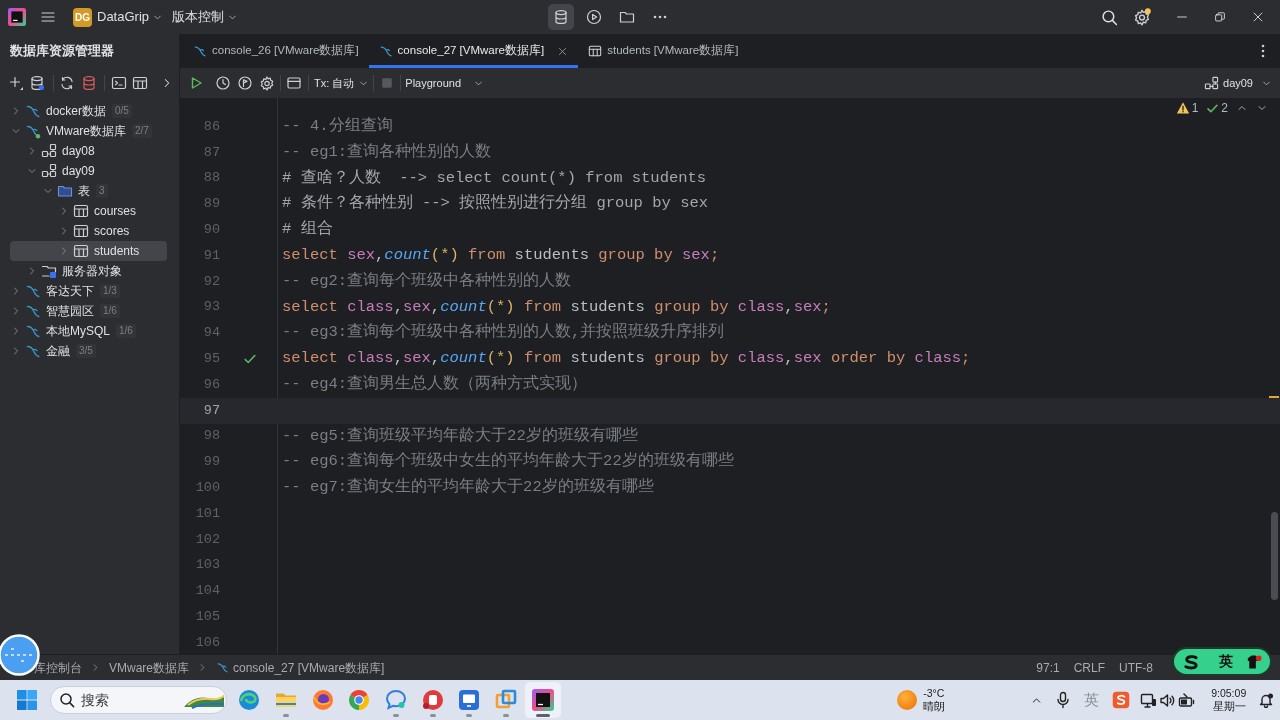 The height and width of the screenshot is (720, 1280). I want to click on tree-item: day09, so click(88, 171).